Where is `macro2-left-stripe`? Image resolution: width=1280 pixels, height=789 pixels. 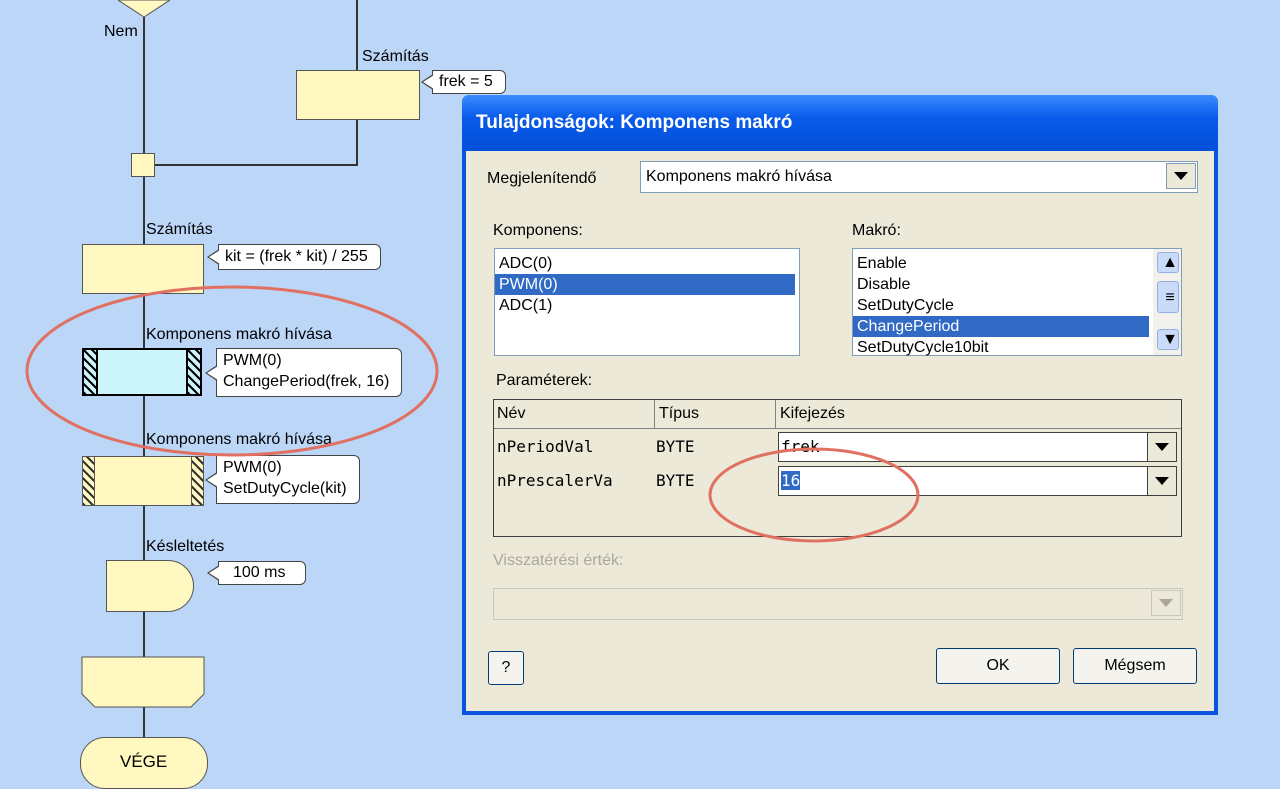
macro2-left-stripe is located at coordinates (89, 481).